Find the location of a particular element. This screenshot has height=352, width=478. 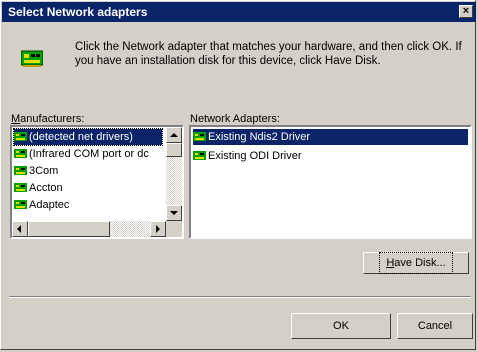

left-arrow-icon is located at coordinates (19, 229).